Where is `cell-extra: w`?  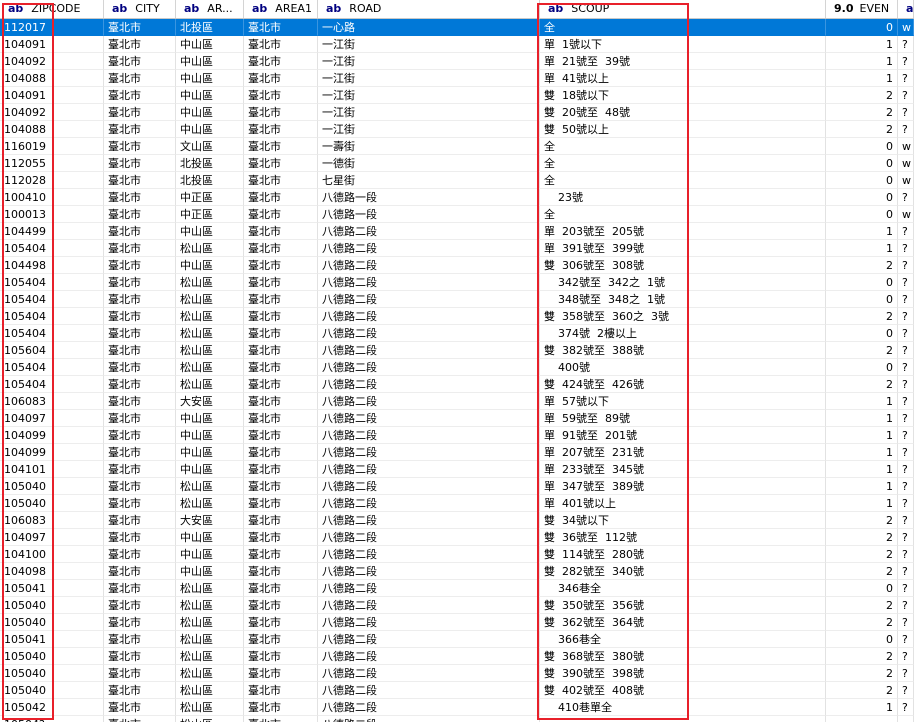 cell-extra: w is located at coordinates (906, 214).